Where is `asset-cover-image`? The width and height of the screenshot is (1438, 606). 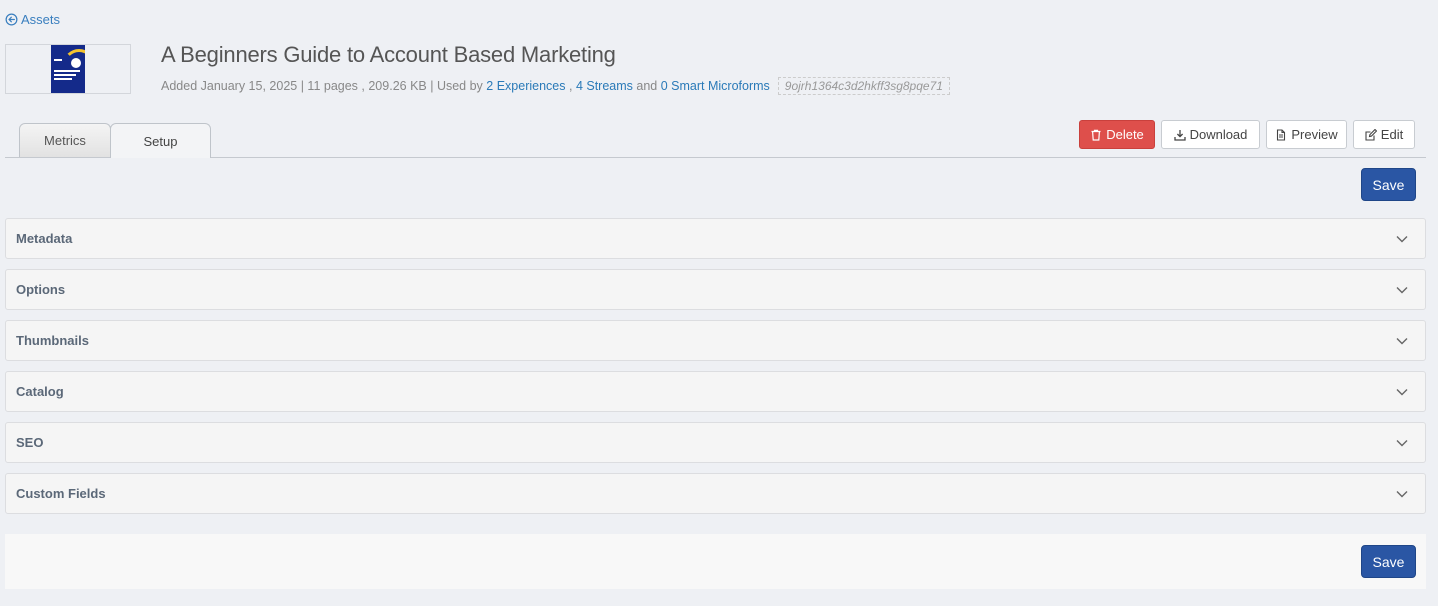 asset-cover-image is located at coordinates (68, 69).